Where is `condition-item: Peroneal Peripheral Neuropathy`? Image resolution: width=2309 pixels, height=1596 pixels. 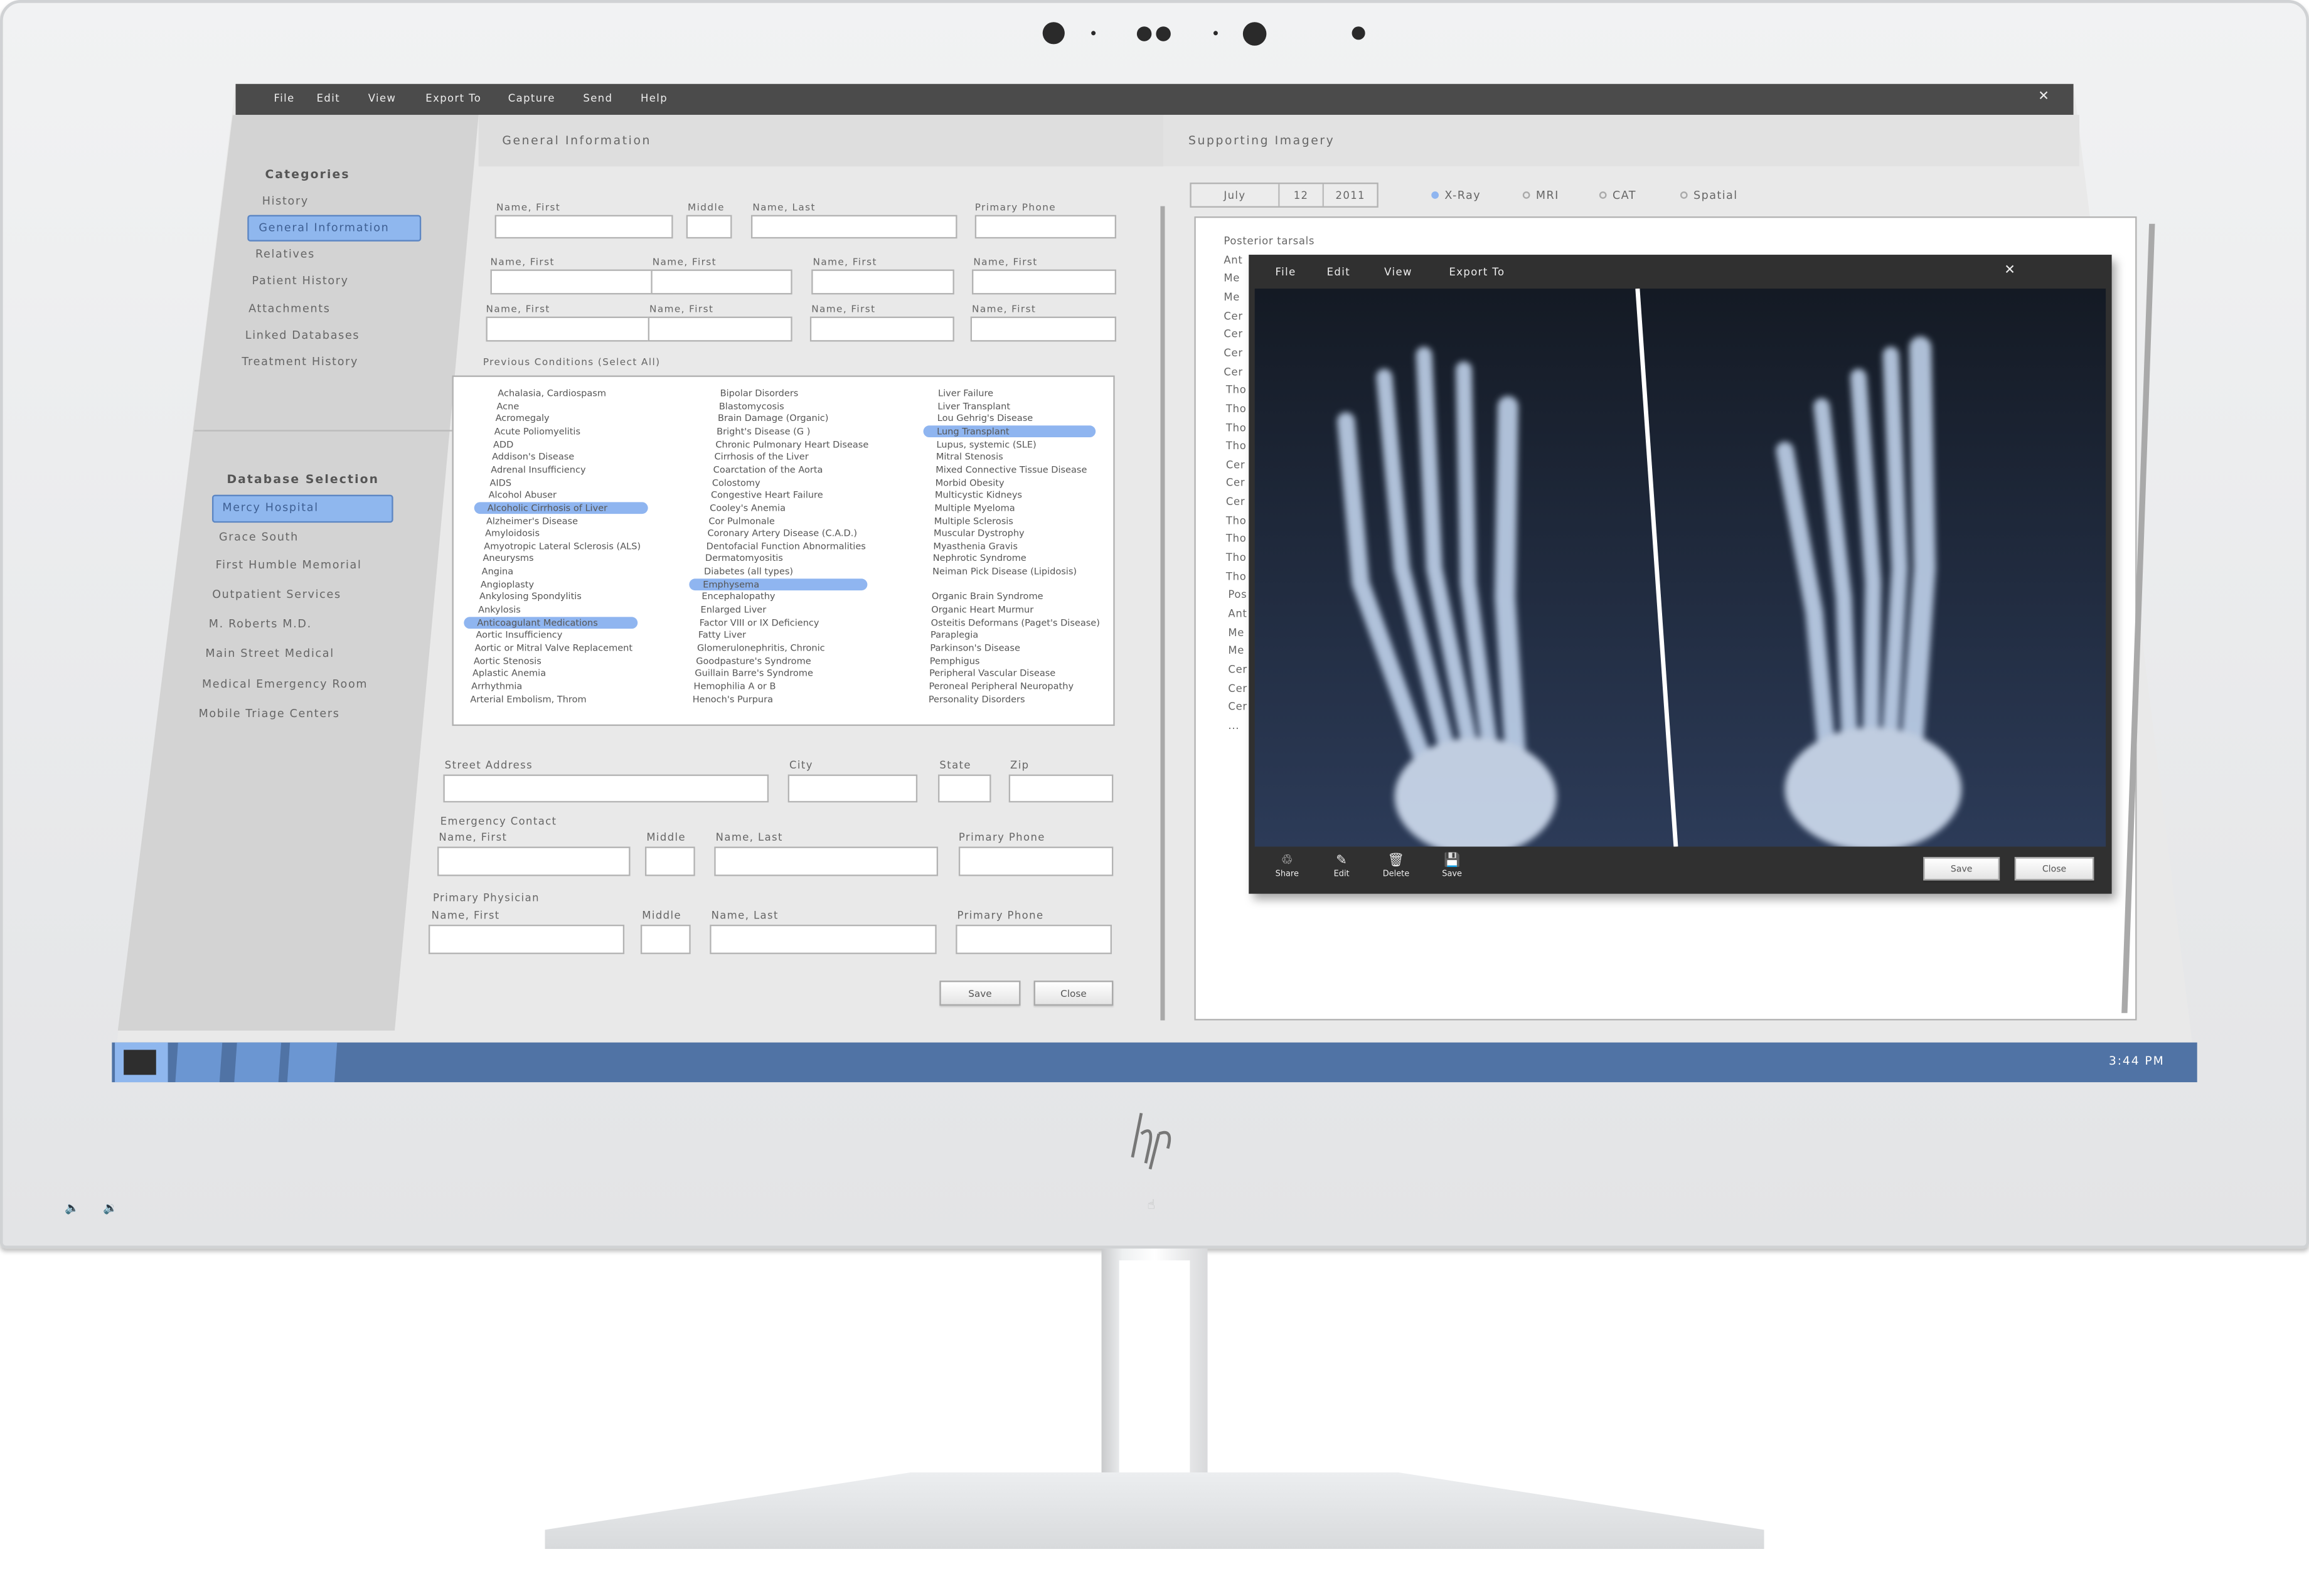
condition-item: Peroneal Peripheral Neuropathy is located at coordinates (1001, 687).